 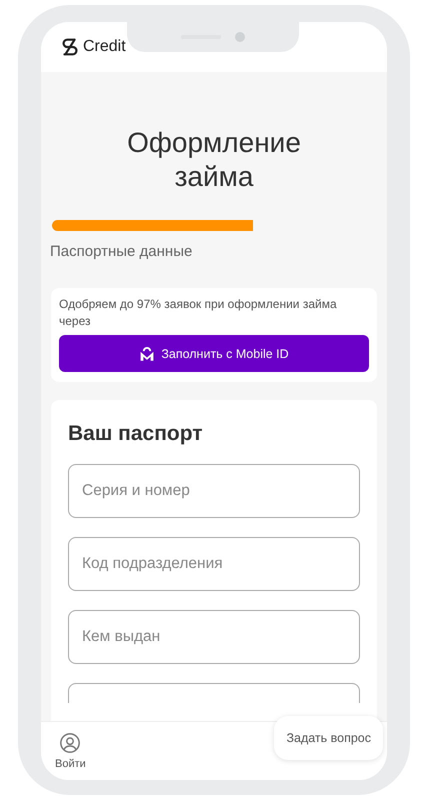 I want to click on mobile-id-button: Заполнить с Mobile ID, so click(x=214, y=353).